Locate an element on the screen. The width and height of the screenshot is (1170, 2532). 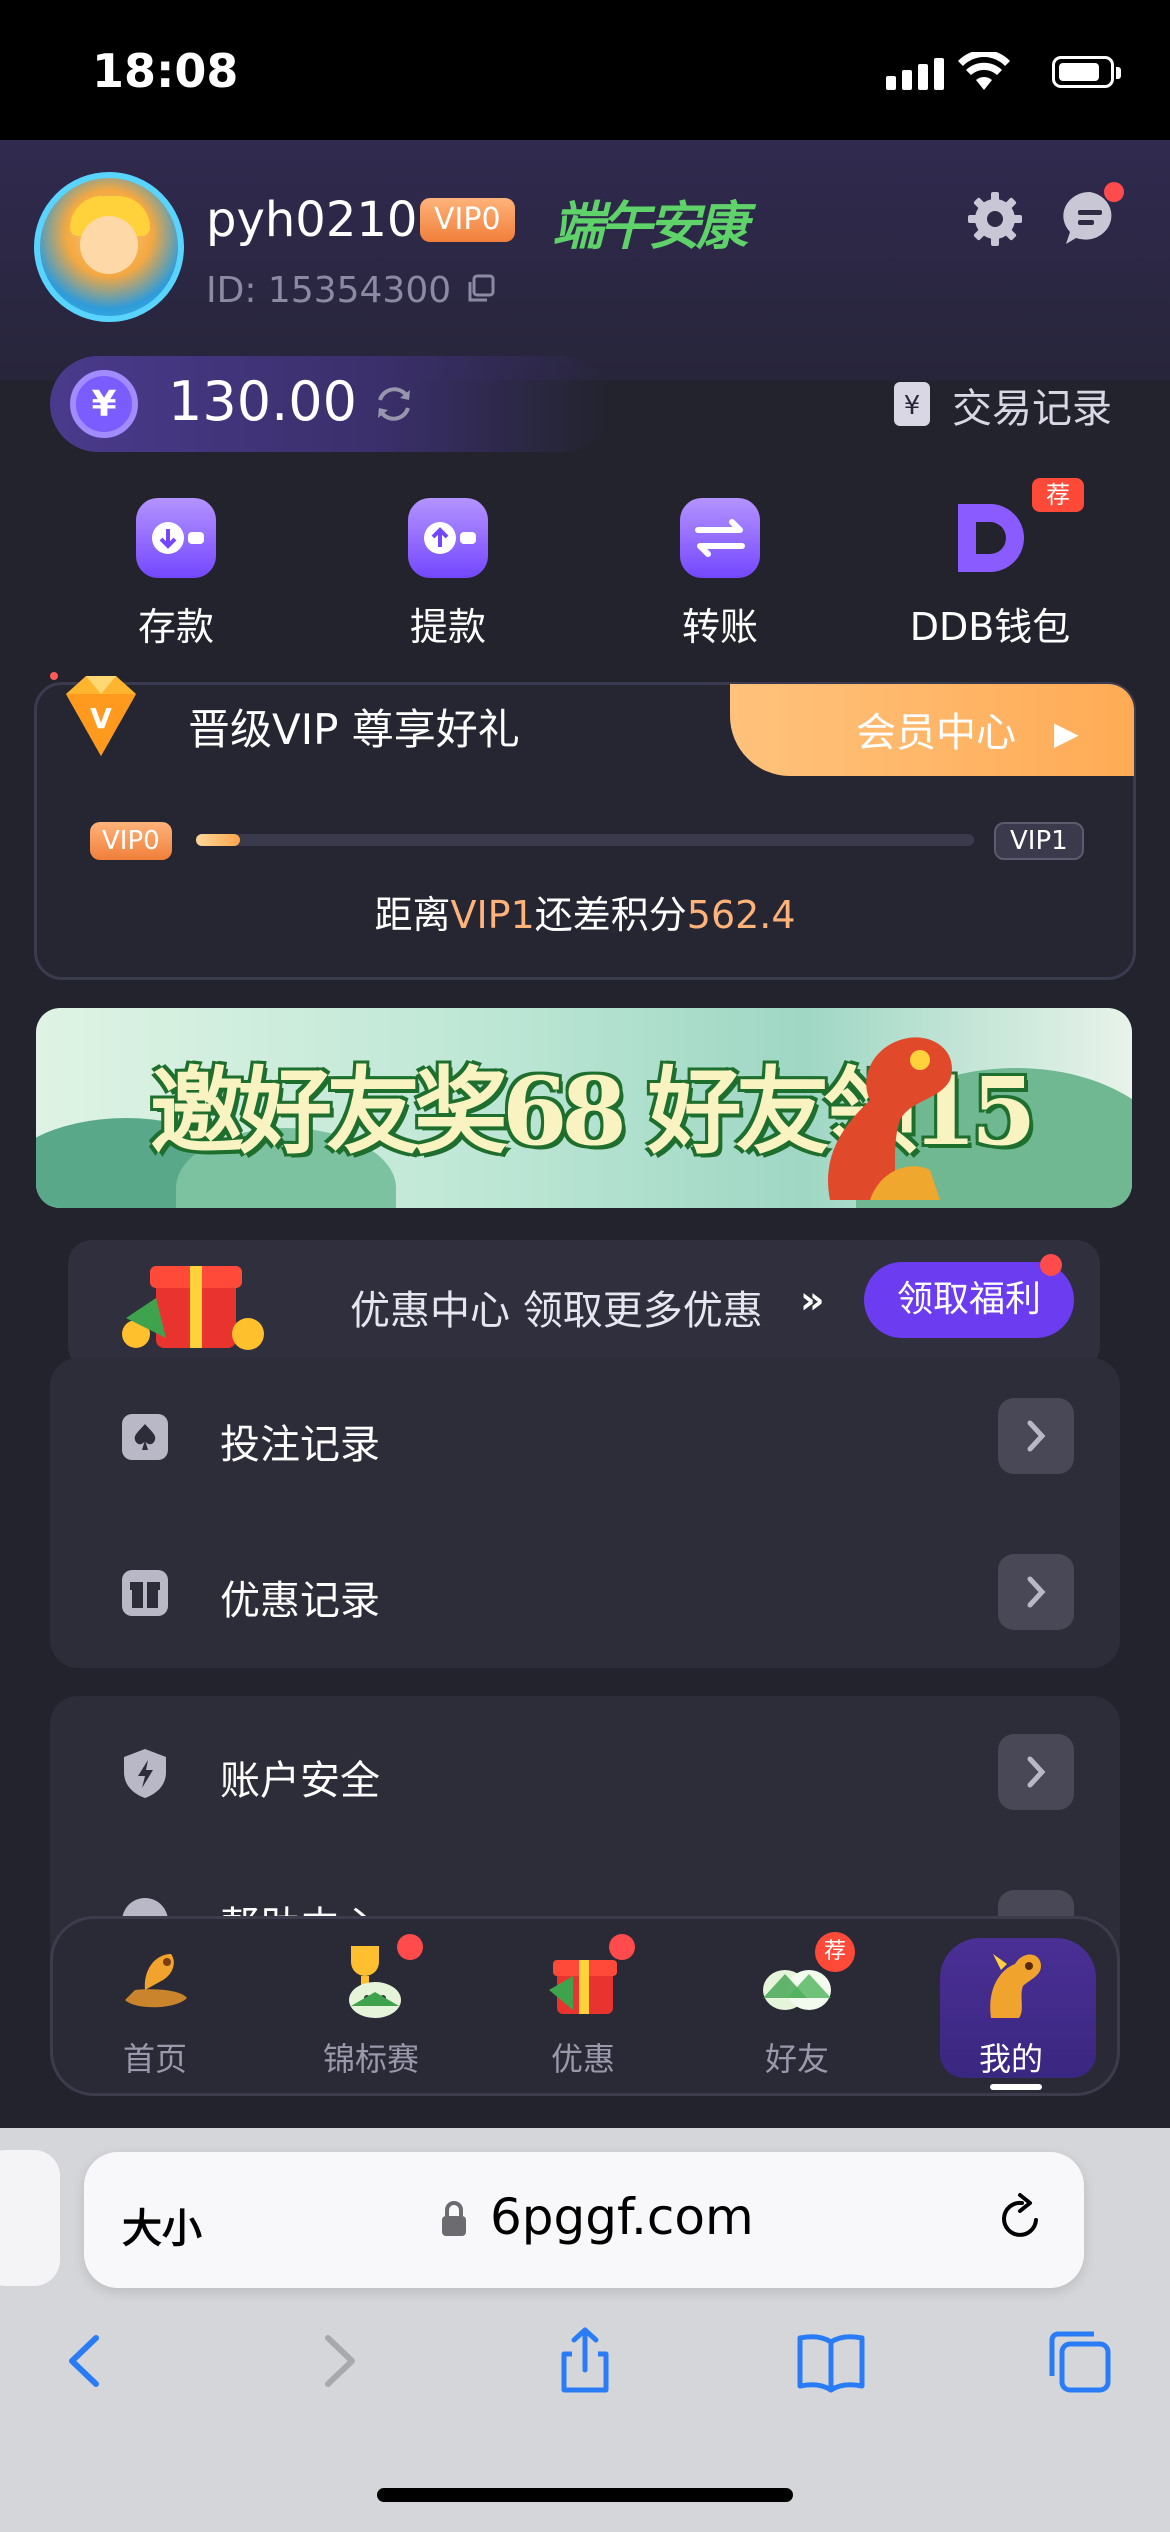
tab-tournament: 锦标赛 is located at coordinates (371, 2007).